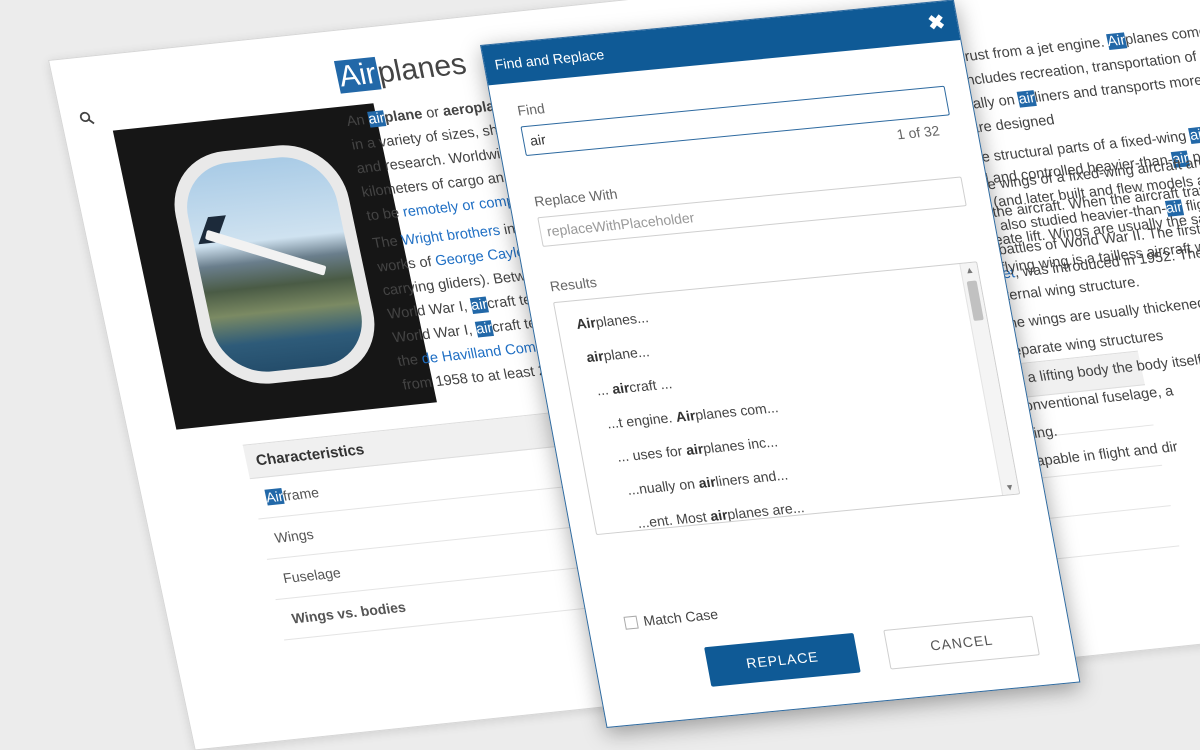 The height and width of the screenshot is (750, 1200). Describe the element at coordinates (681, 617) in the screenshot. I see `match-case-label: Match Case` at that location.